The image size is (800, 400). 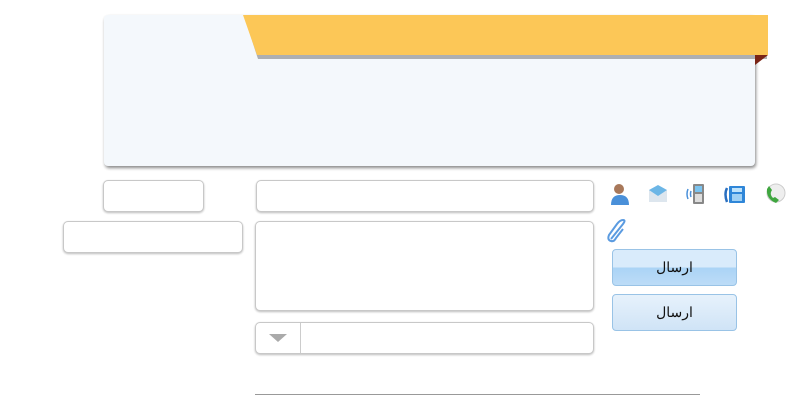 I want to click on text-area, so click(x=424, y=266).